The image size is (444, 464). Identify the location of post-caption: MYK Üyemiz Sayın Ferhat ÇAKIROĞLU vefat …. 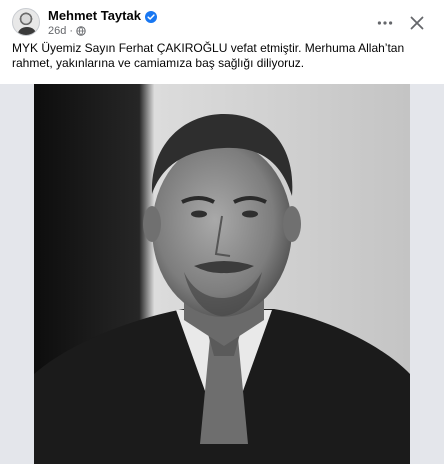
(208, 55).